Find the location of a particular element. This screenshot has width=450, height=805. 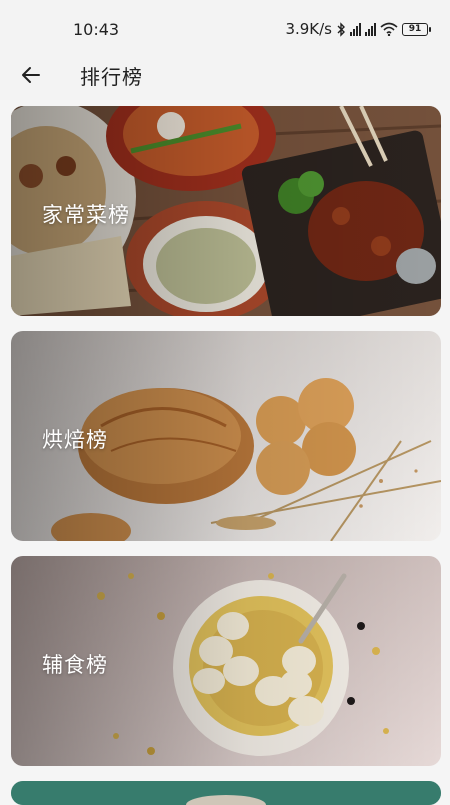

next-category-photo is located at coordinates (226, 793).